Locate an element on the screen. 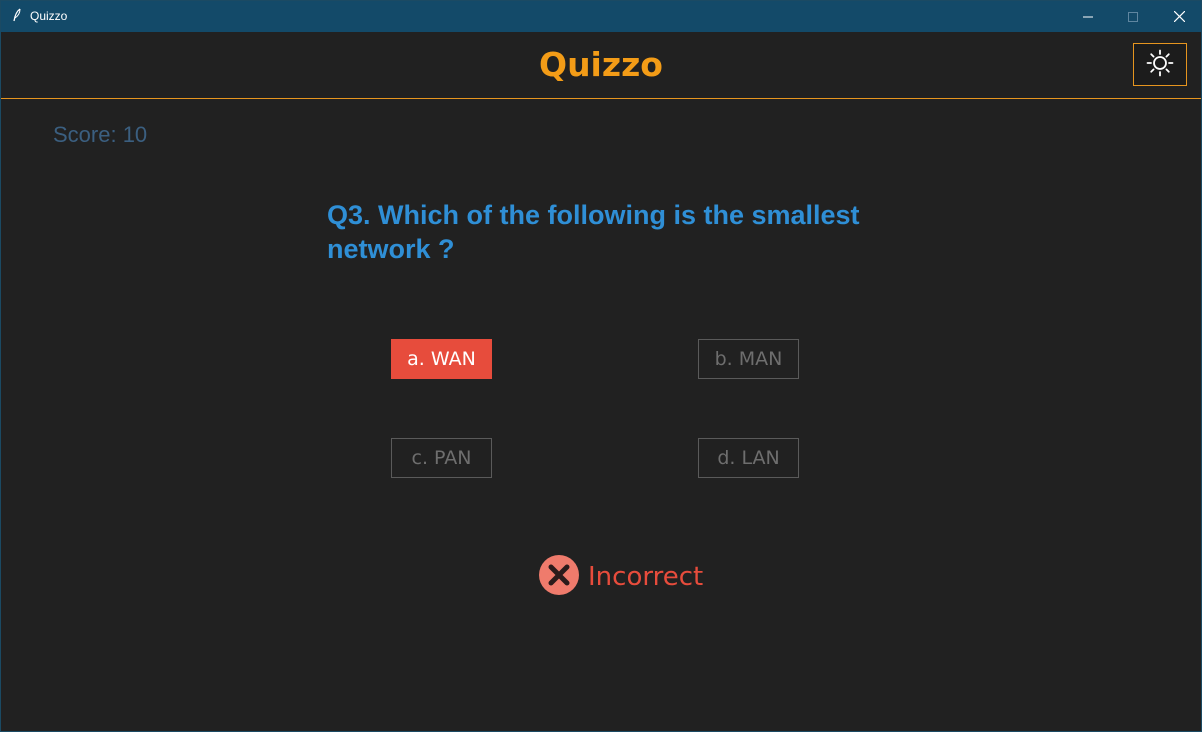 This screenshot has height=732, width=1202. close-button is located at coordinates (1179, 16).